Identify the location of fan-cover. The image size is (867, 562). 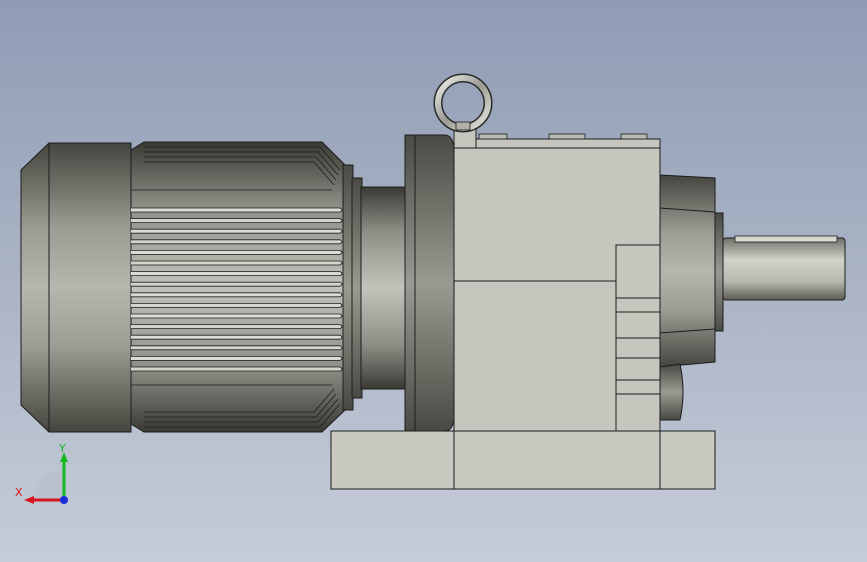
(76, 287).